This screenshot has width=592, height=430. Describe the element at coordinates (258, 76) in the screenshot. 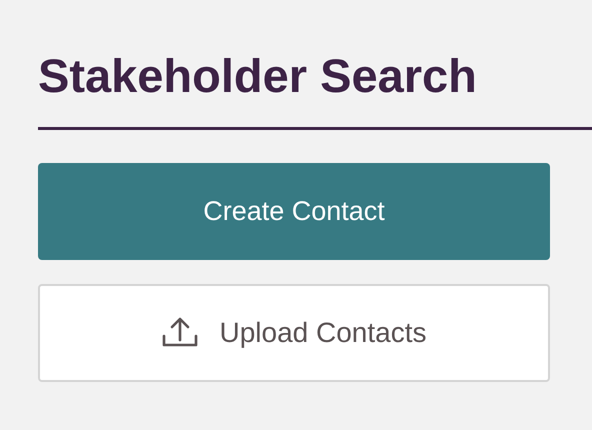

I see `page-title: Stakeholder Search` at that location.